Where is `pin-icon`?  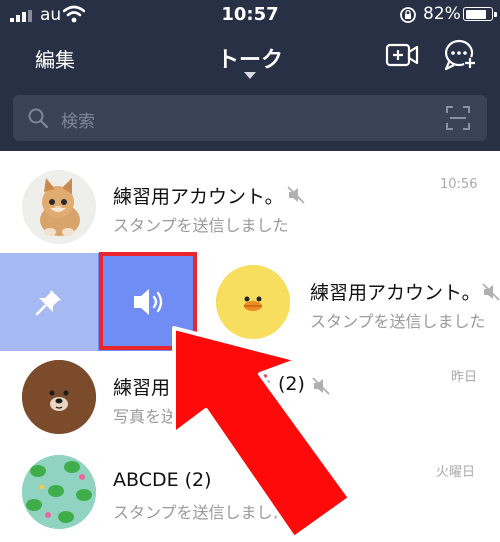 pin-icon is located at coordinates (48, 303).